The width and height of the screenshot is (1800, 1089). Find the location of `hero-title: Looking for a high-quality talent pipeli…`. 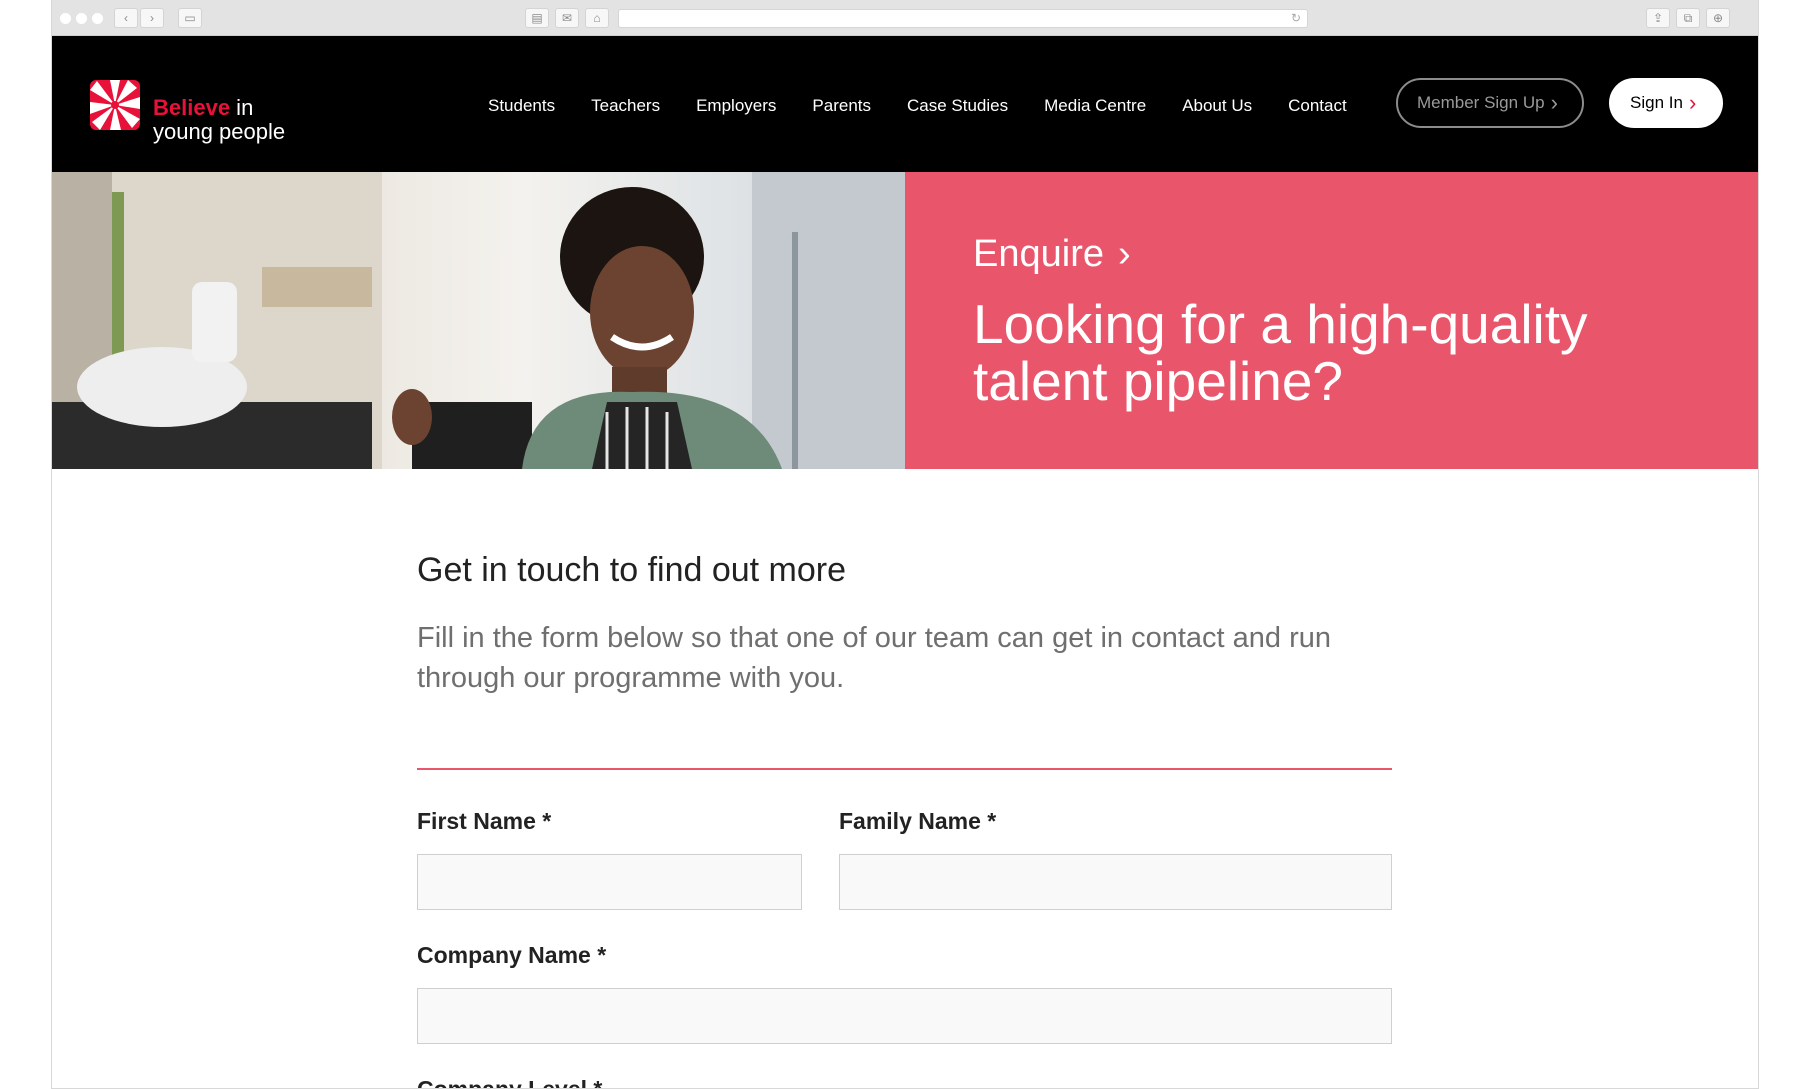

hero-title: Looking for a high-quality talent pipeli… is located at coordinates (1280, 352).